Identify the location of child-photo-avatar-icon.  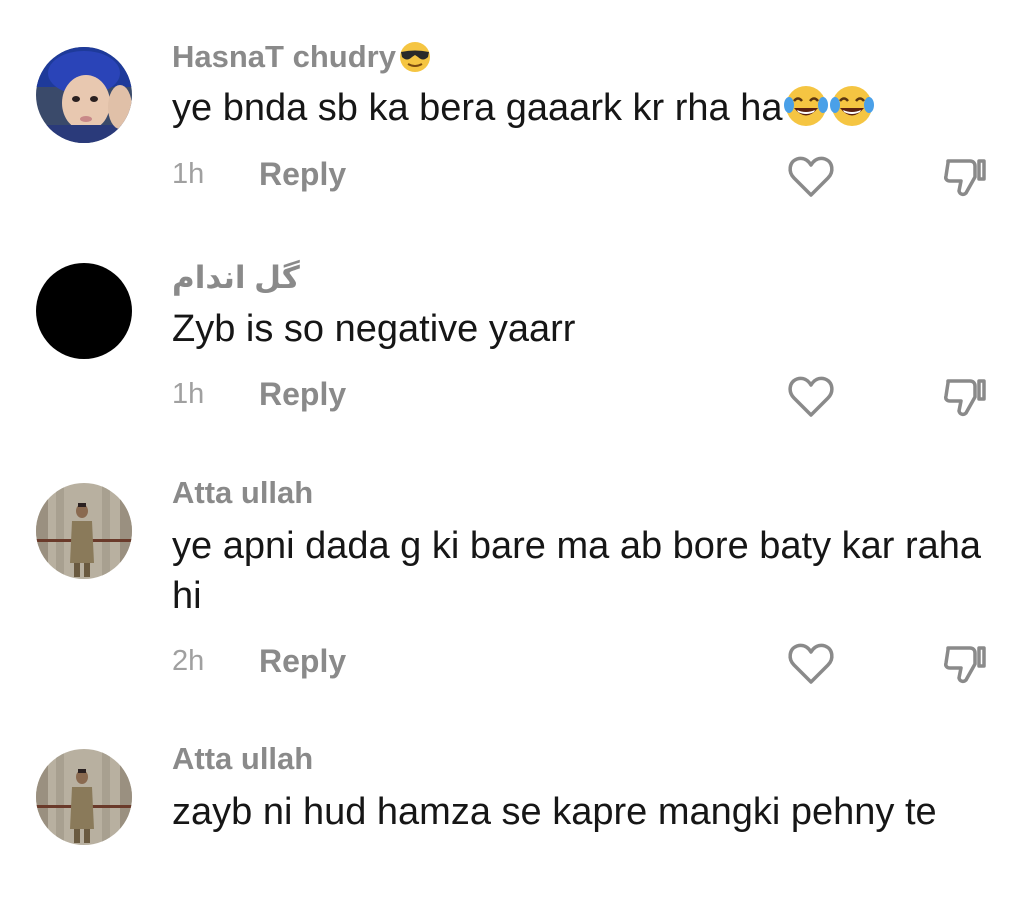
(84, 95).